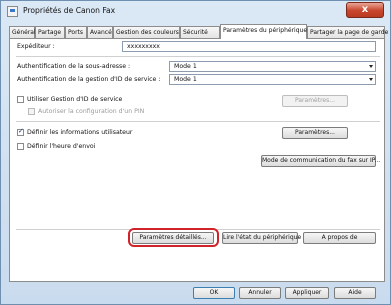 This screenshot has width=391, height=305. I want to click on help-button: Aide, so click(355, 293).